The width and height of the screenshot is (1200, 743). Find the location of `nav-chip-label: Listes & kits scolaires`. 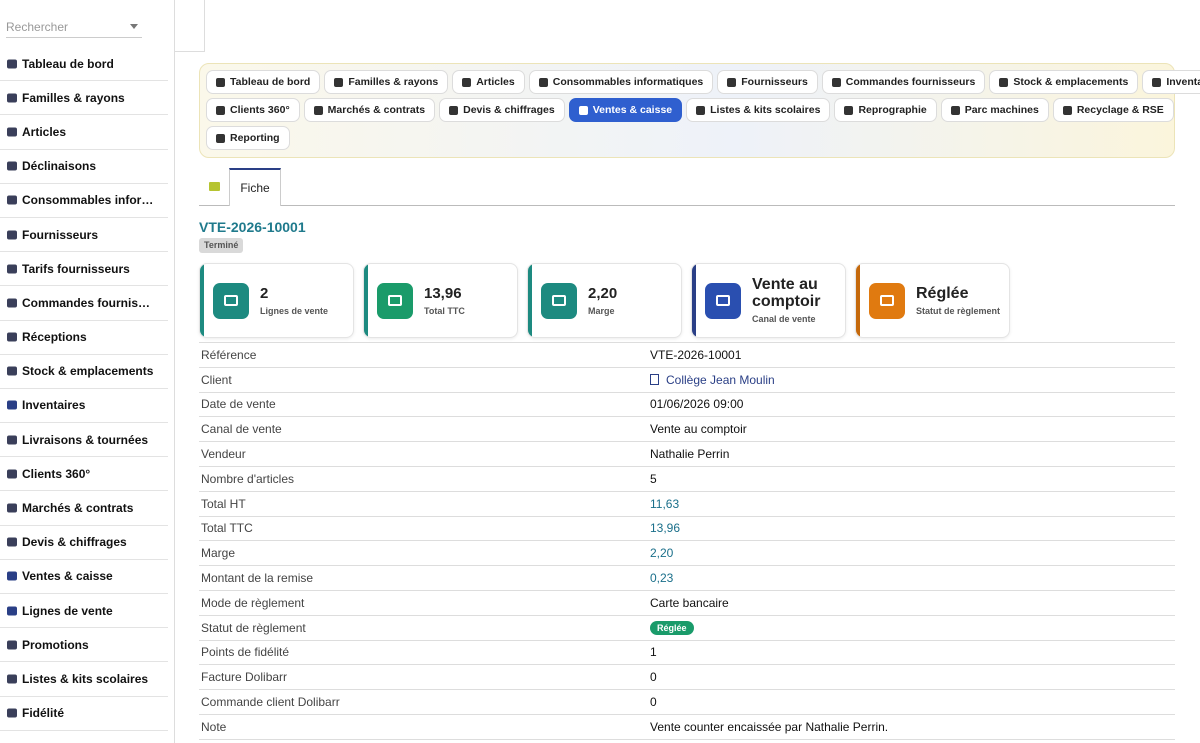

nav-chip-label: Listes & kits scolaires is located at coordinates (765, 110).